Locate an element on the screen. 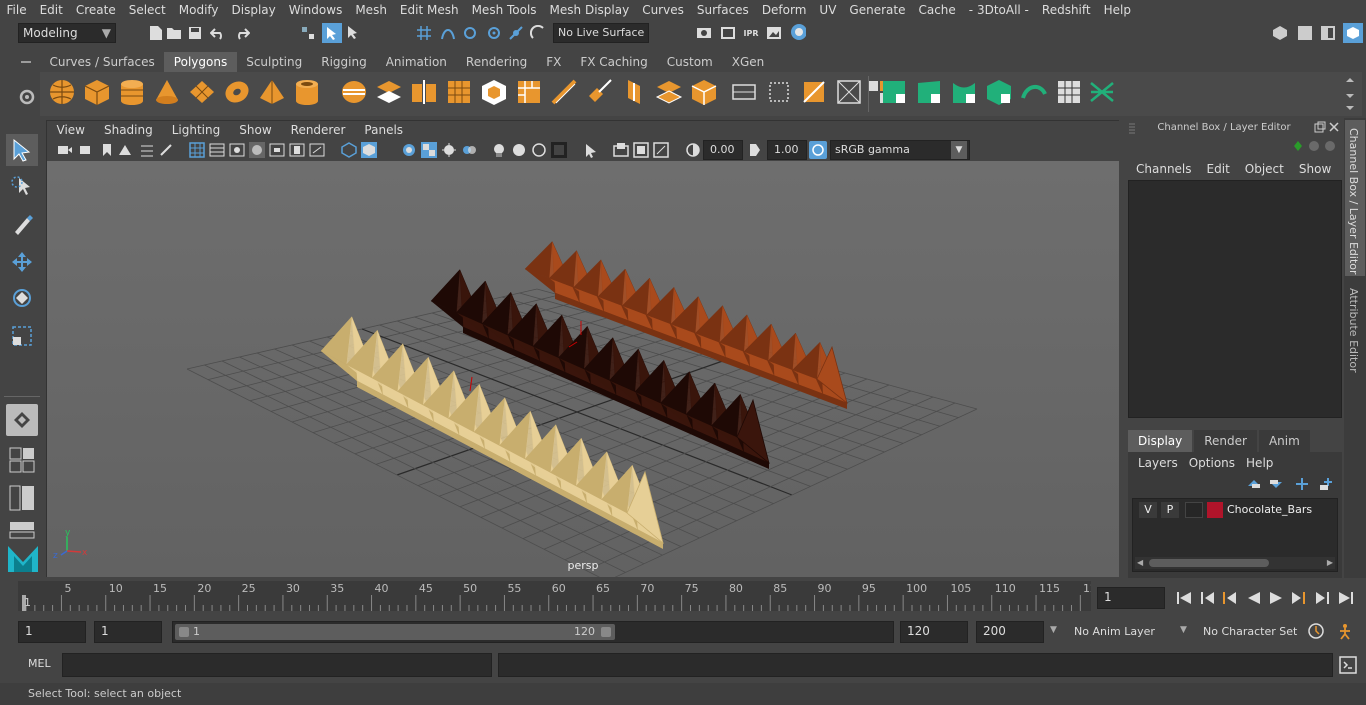  ipr-render-icon: IPR is located at coordinates (751, 33).